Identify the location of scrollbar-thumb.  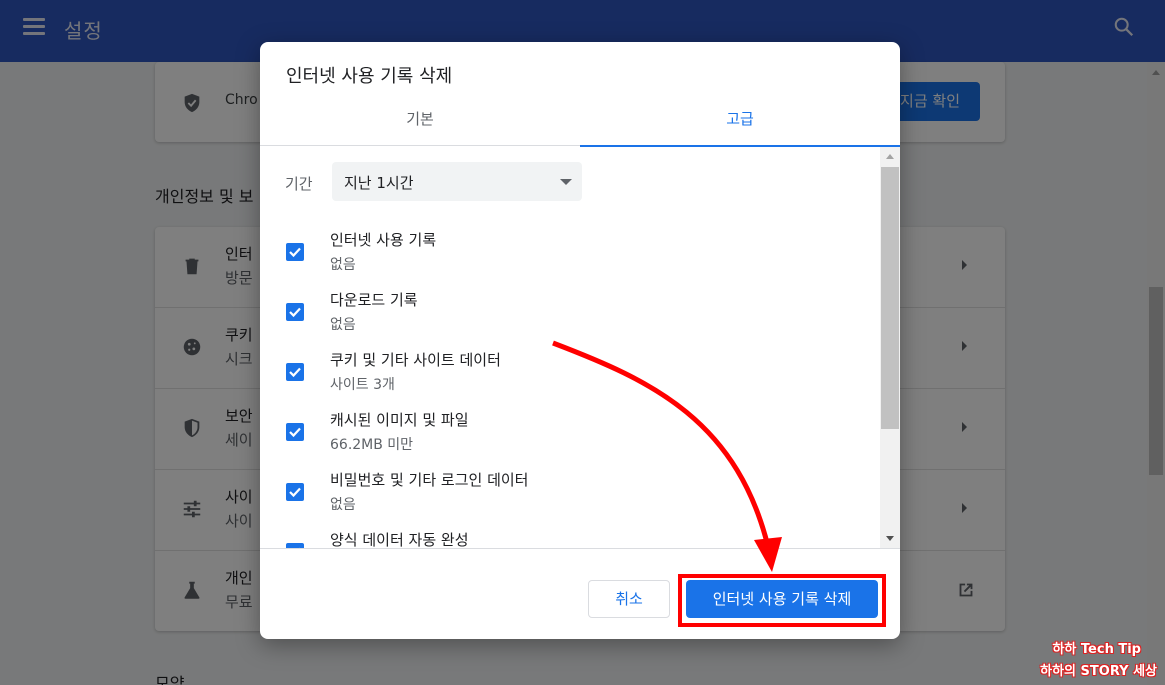
(890, 298).